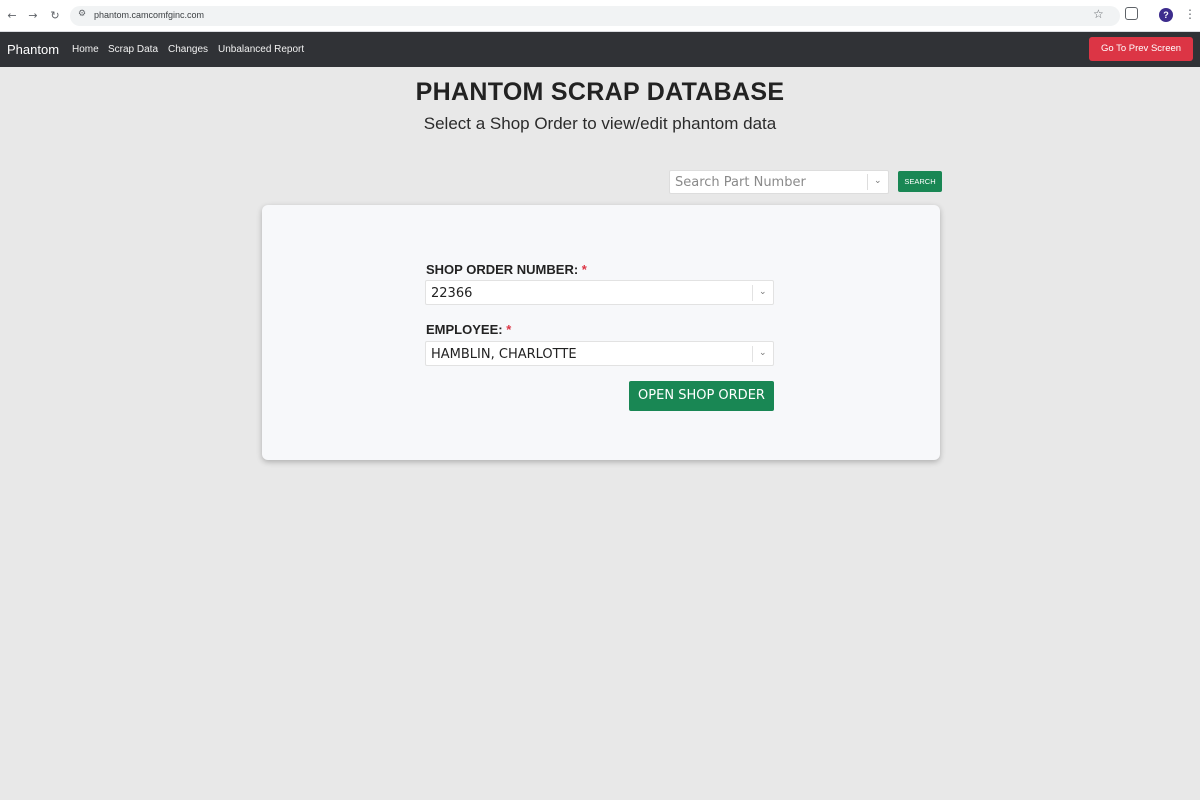 The height and width of the screenshot is (800, 1200). Describe the element at coordinates (920, 181) in the screenshot. I see `search-button: SEARCH` at that location.